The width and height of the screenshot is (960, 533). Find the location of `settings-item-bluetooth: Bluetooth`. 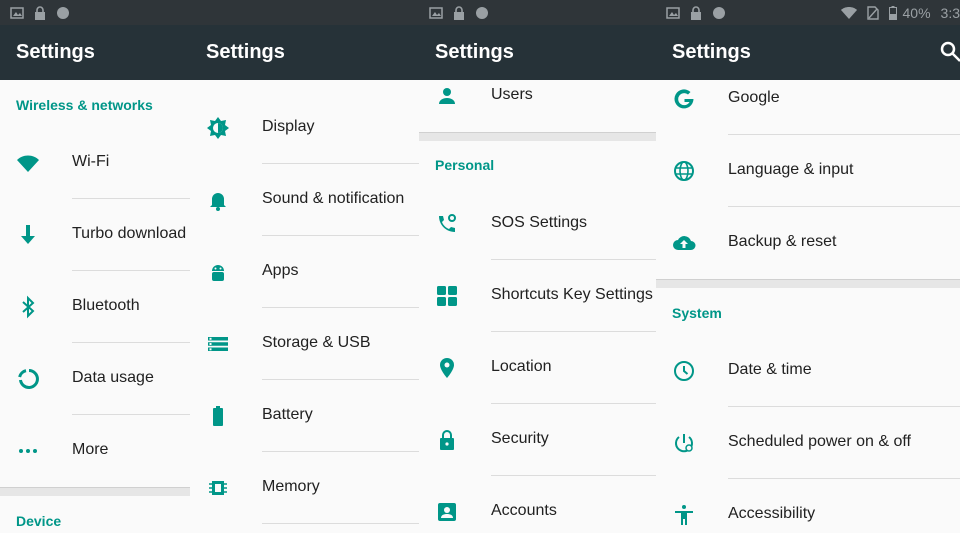

settings-item-bluetooth: Bluetooth is located at coordinates (95, 307).